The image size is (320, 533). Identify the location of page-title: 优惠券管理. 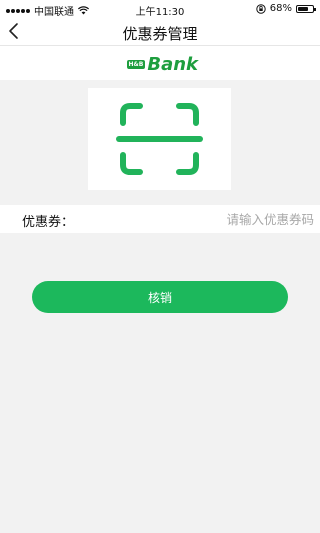
(160, 34).